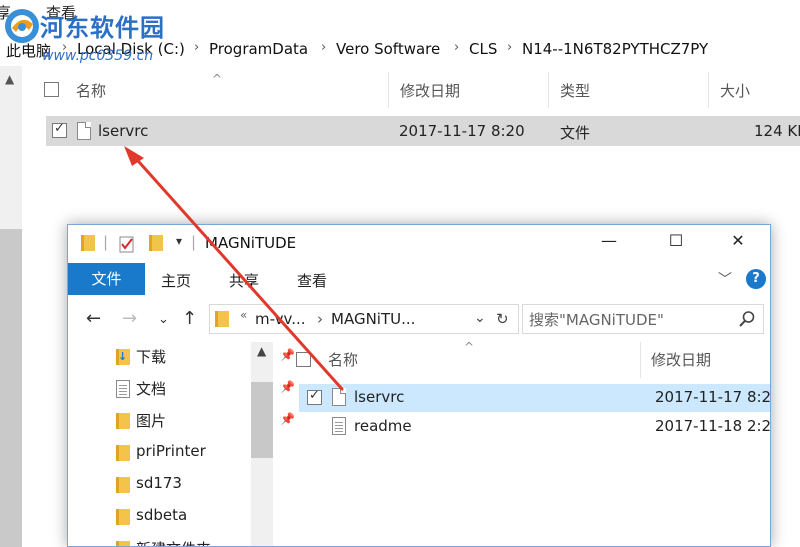 The height and width of the screenshot is (547, 800). I want to click on menu-view: 查看, so click(61, 12).